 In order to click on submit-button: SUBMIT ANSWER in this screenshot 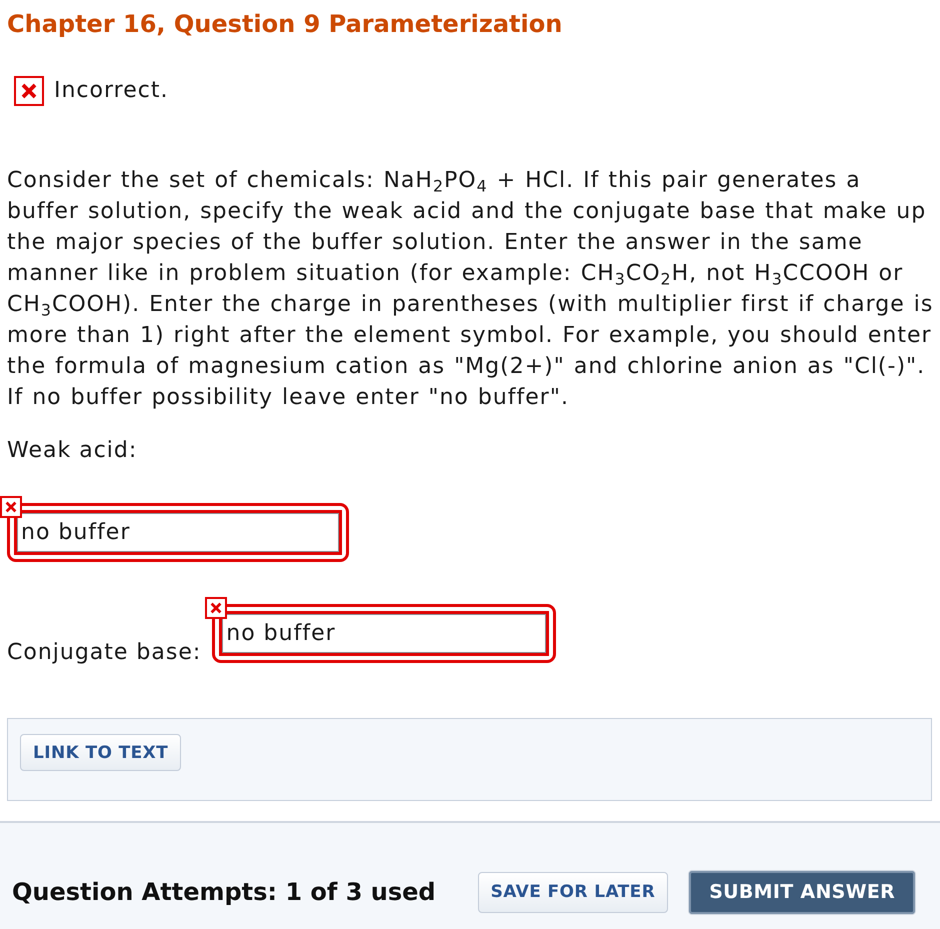, I will do `click(802, 892)`.